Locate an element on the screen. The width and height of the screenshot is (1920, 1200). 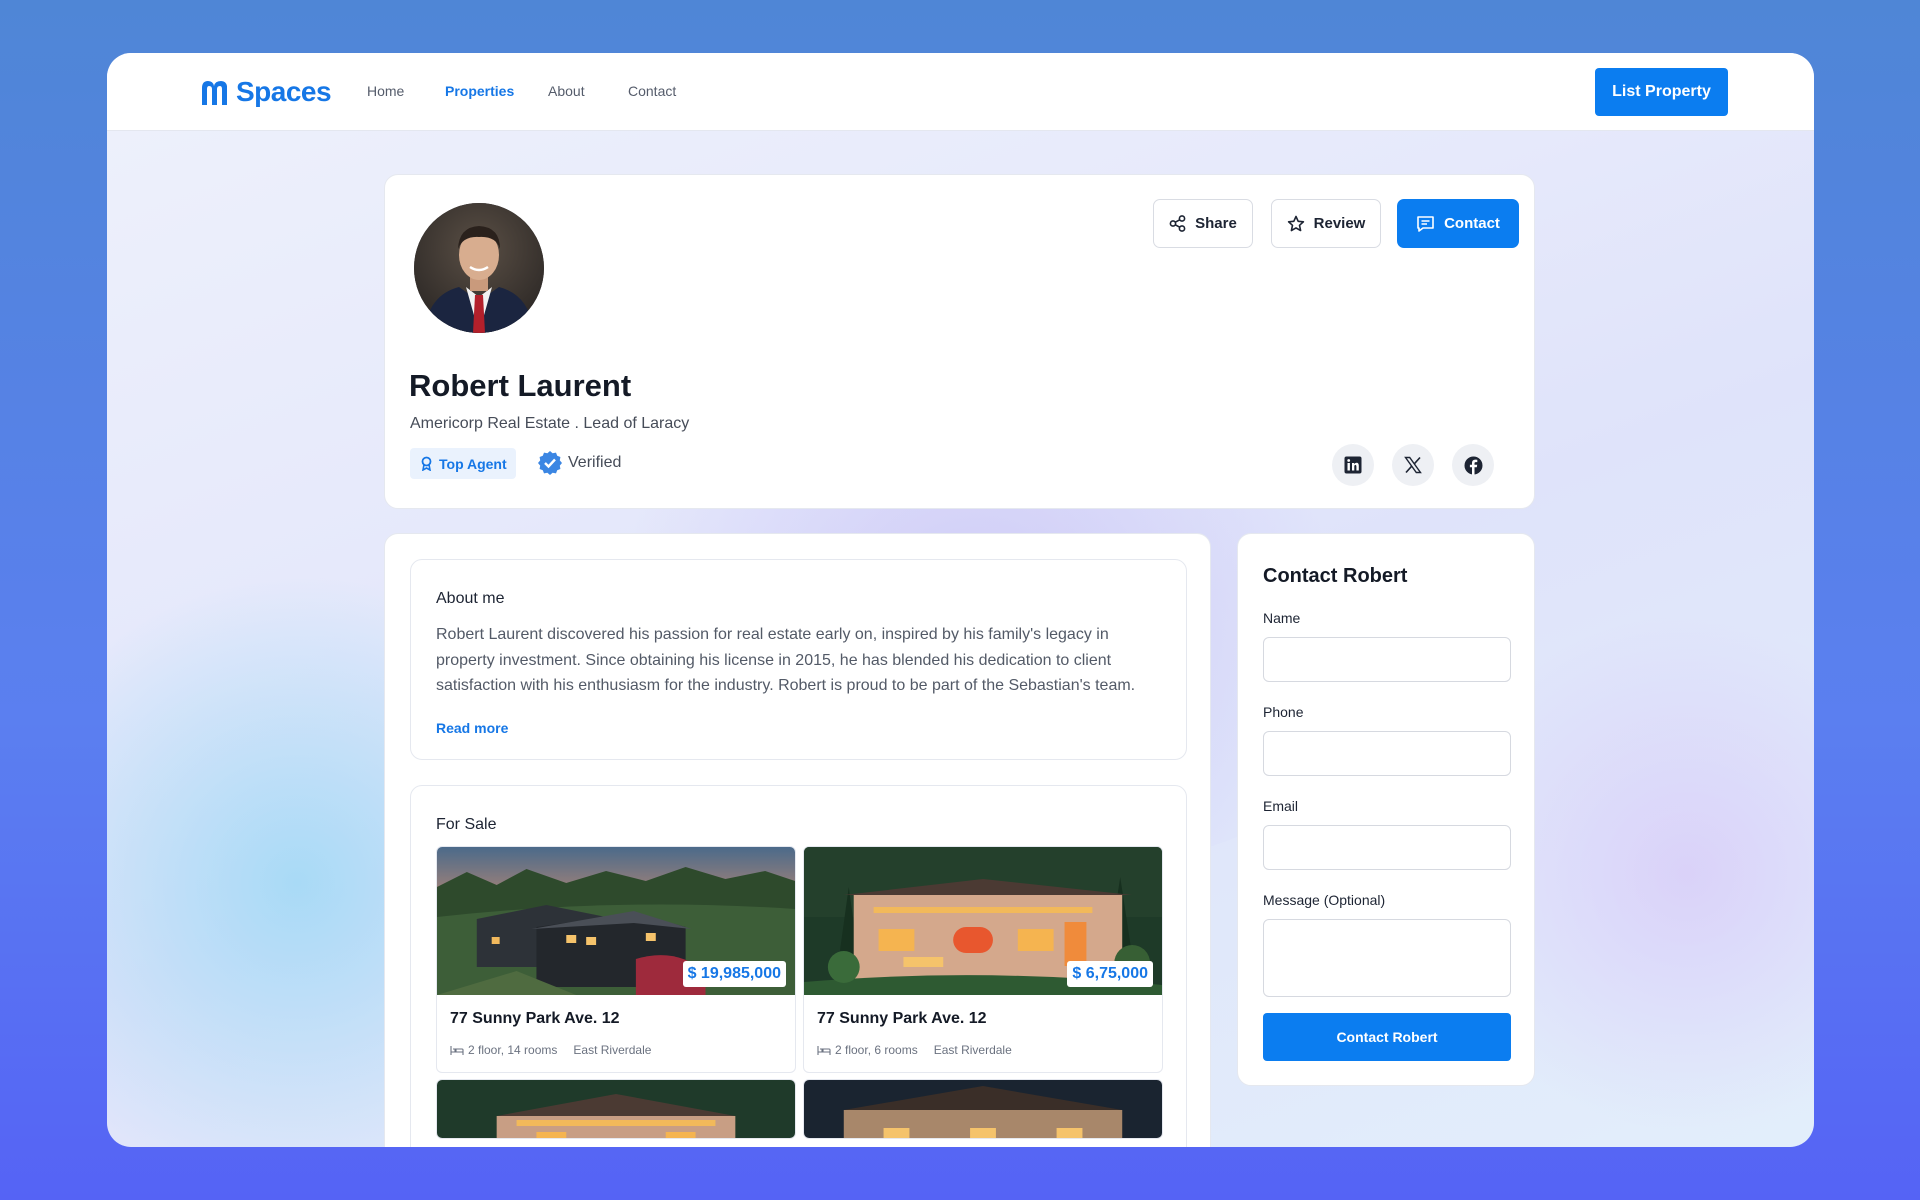
contact-label: Contact is located at coordinates (1472, 223).